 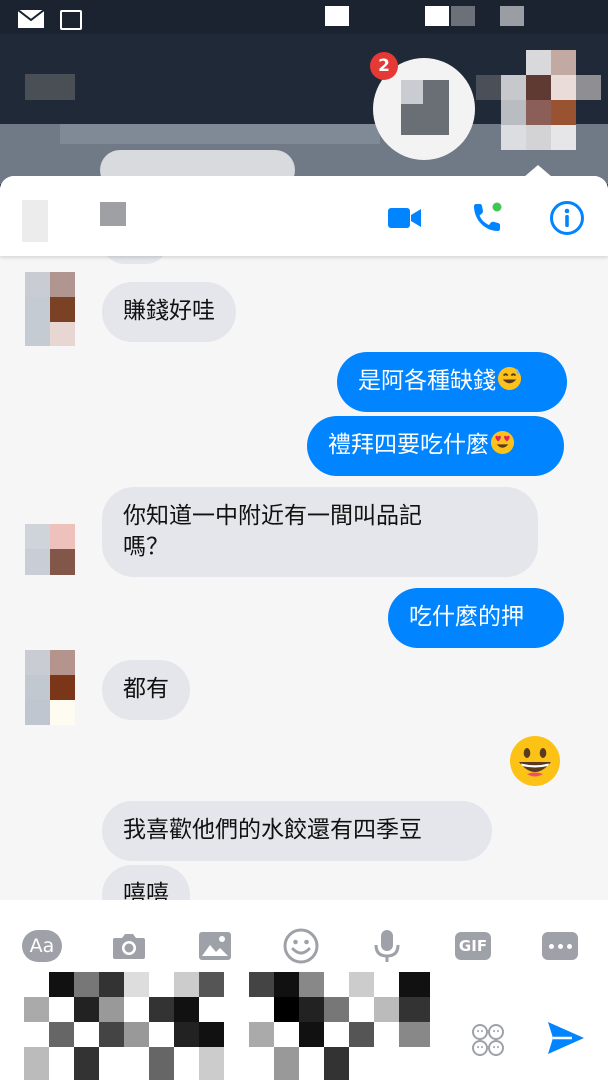 I want to click on image-icon, so click(x=215, y=946).